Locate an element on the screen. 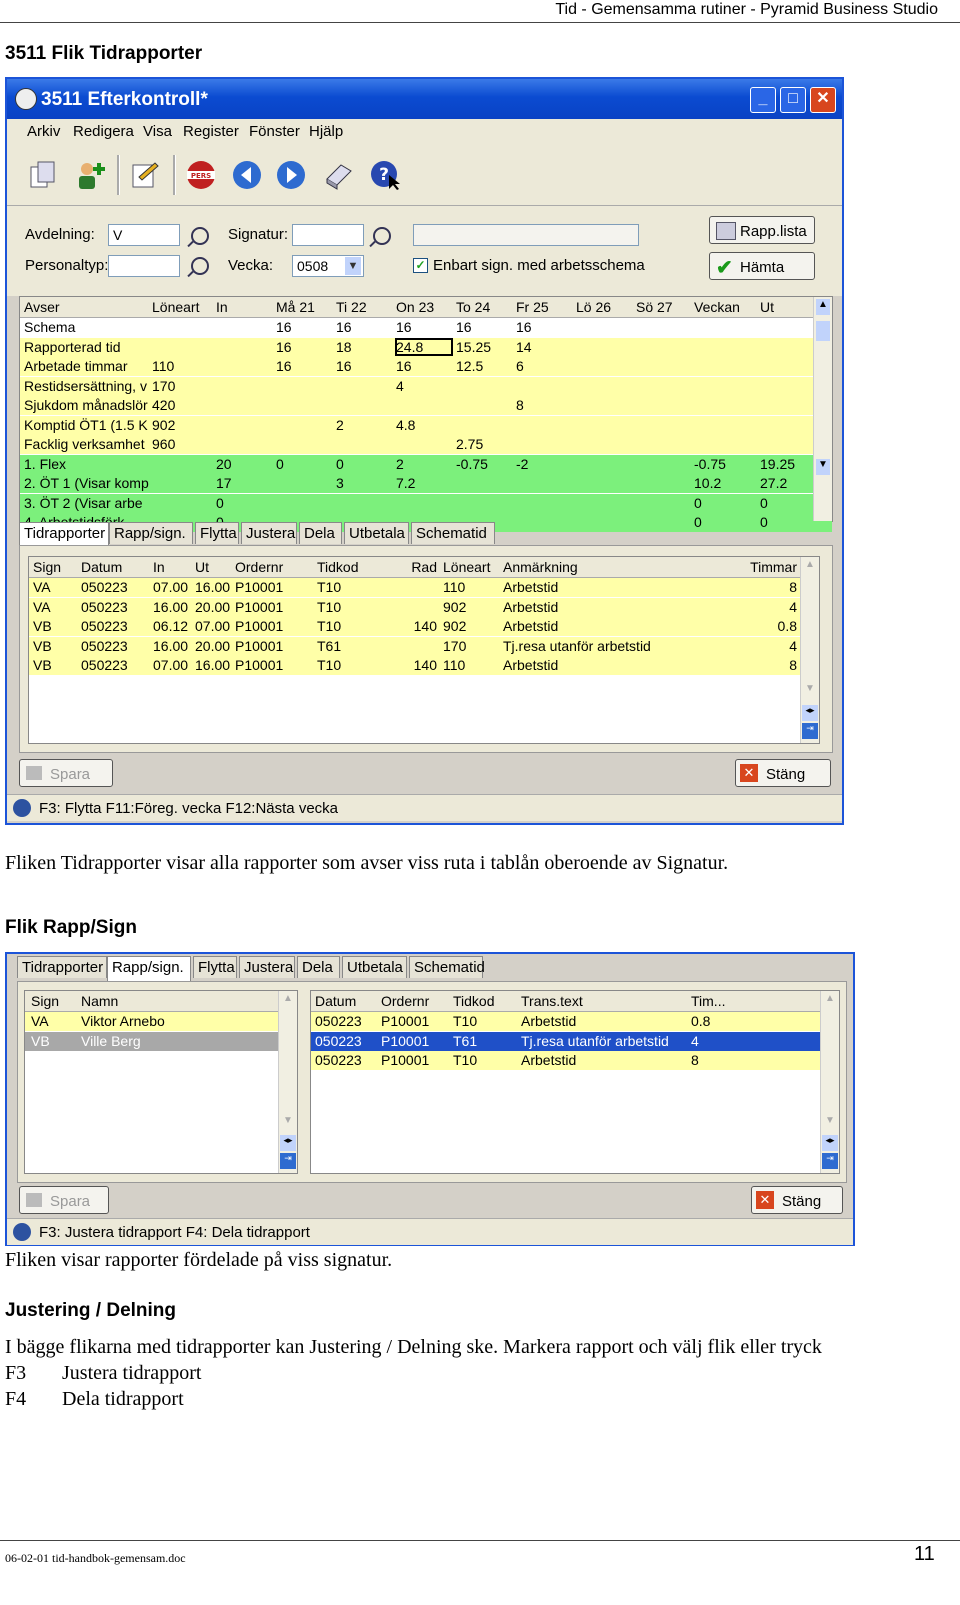  signatur-search-icon is located at coordinates (382, 236).